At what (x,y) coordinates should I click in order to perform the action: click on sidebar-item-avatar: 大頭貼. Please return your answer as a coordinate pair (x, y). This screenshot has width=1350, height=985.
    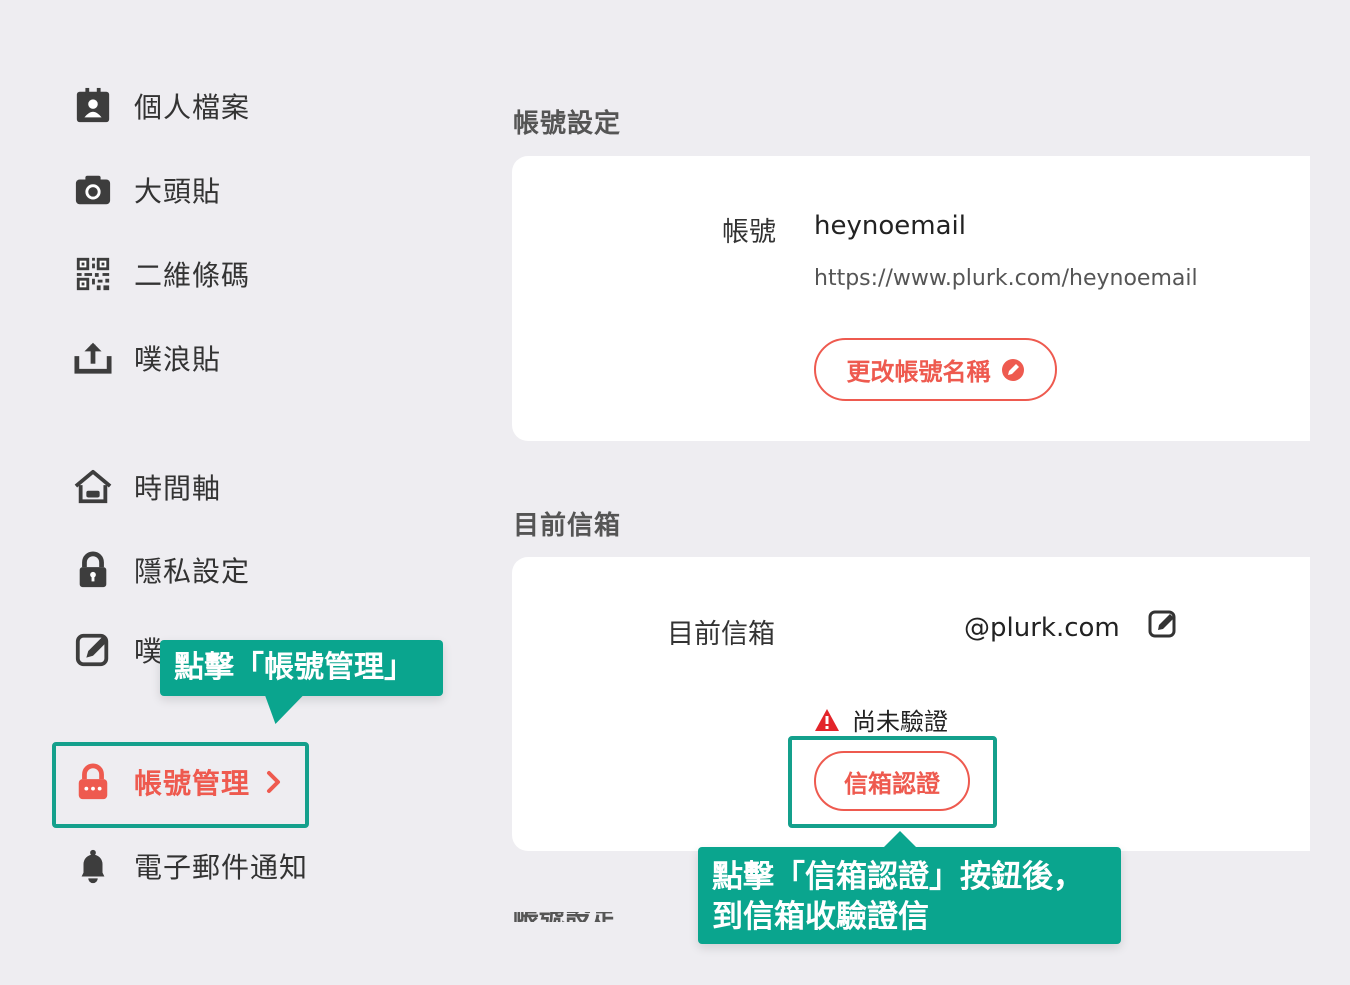
    Looking at the image, I should click on (147, 190).